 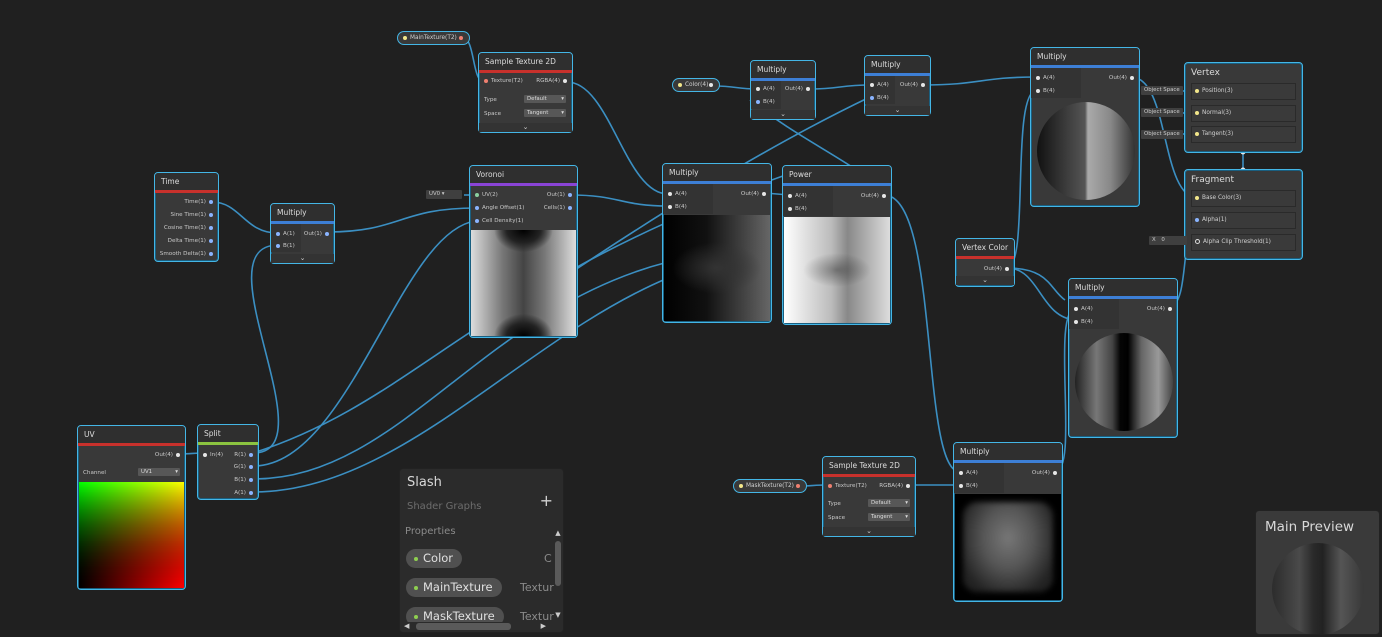 What do you see at coordinates (558, 533) in the screenshot?
I see `scroll-up-icon: ▲` at bounding box center [558, 533].